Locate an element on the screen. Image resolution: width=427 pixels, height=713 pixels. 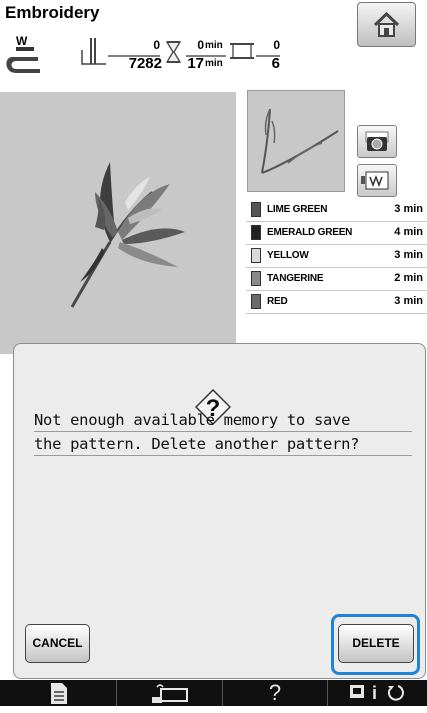
document-icon is located at coordinates (59, 693).